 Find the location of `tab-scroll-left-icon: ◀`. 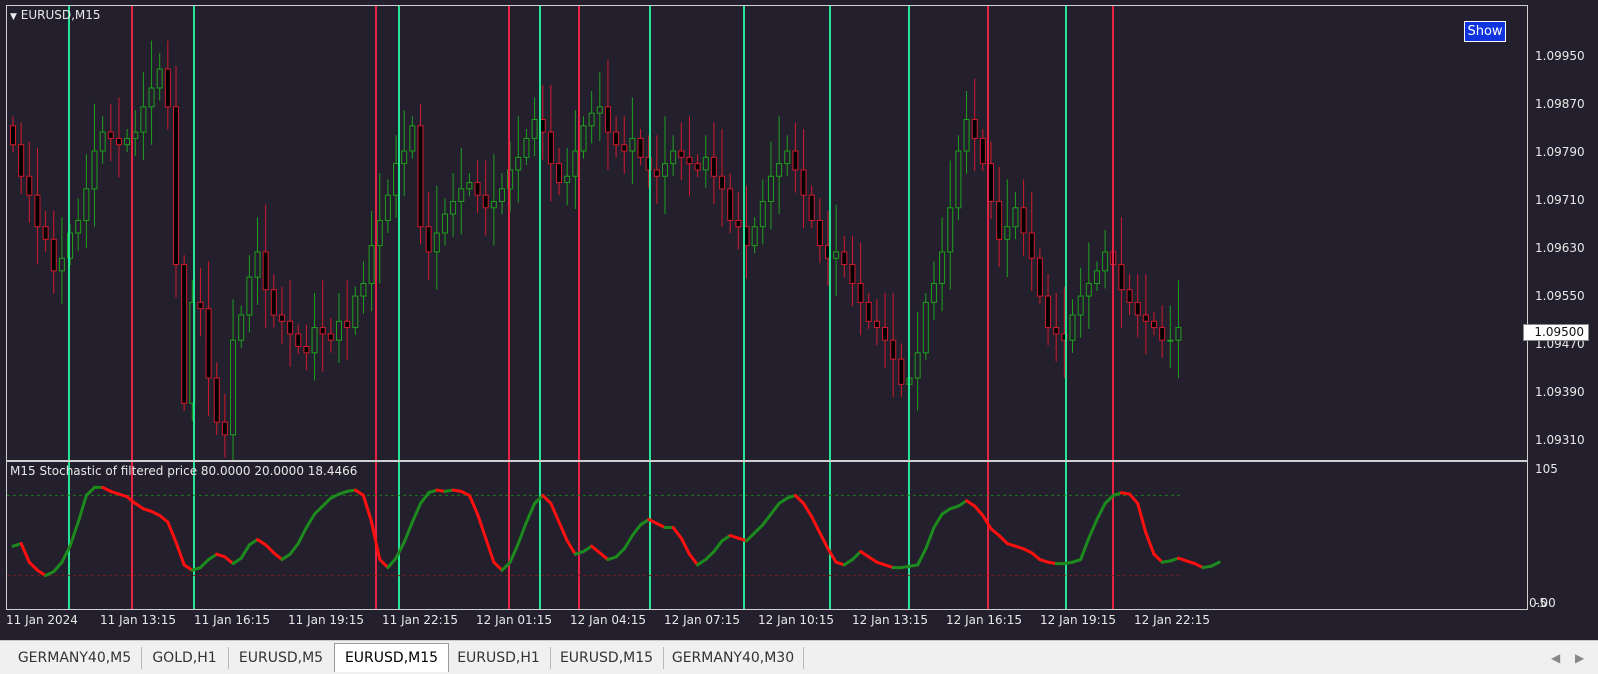

tab-scroll-left-icon: ◀ is located at coordinates (1555, 658).